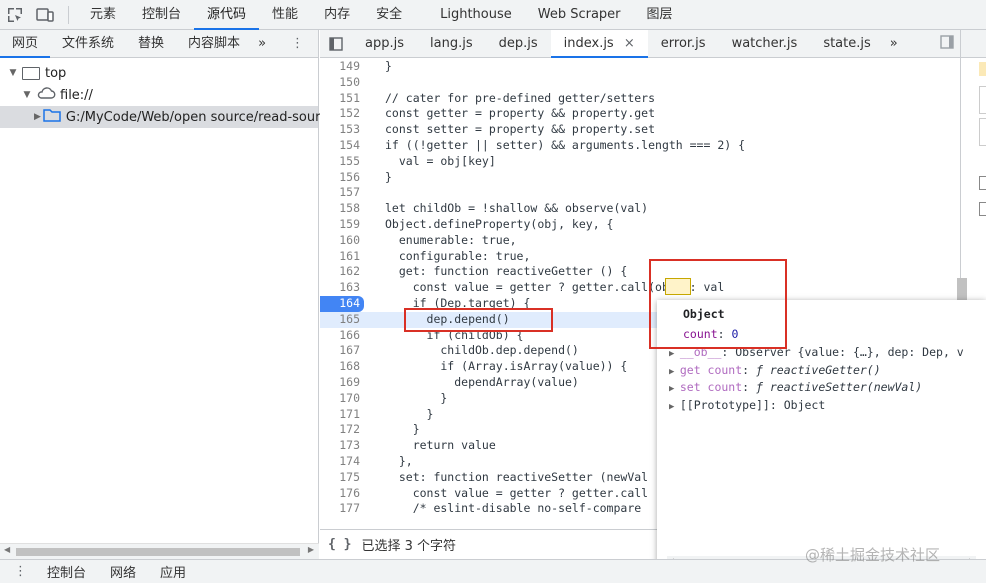 The image size is (986, 583). I want to click on line-number: 157, so click(342, 193).